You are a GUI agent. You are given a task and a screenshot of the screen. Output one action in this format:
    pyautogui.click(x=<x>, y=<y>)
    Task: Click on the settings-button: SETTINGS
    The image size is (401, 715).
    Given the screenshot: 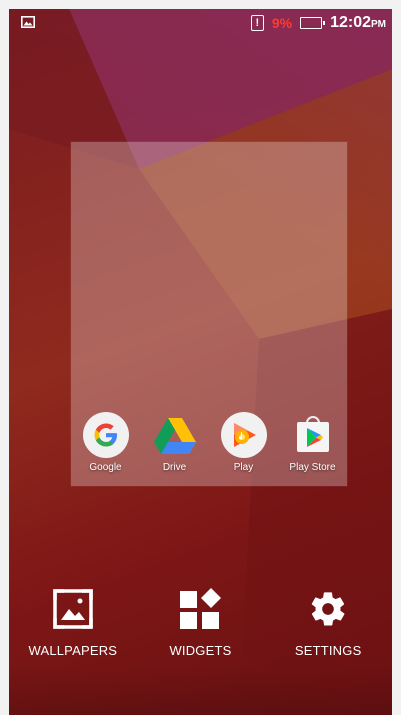 What is the action you would take?
    pyautogui.click(x=328, y=627)
    